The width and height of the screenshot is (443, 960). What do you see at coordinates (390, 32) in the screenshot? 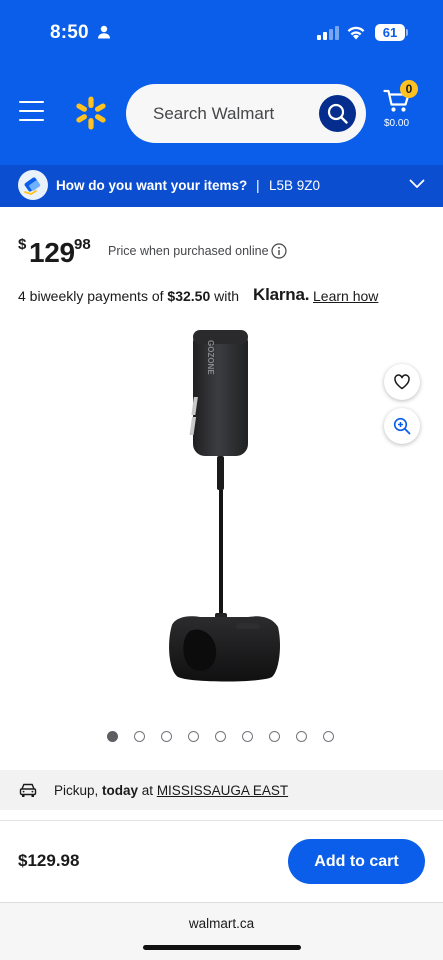
I see `battery-indicator: 61` at bounding box center [390, 32].